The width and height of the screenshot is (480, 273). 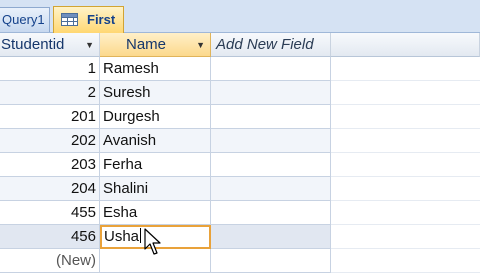 I want to click on cell-name: Ramesh, so click(x=155, y=69).